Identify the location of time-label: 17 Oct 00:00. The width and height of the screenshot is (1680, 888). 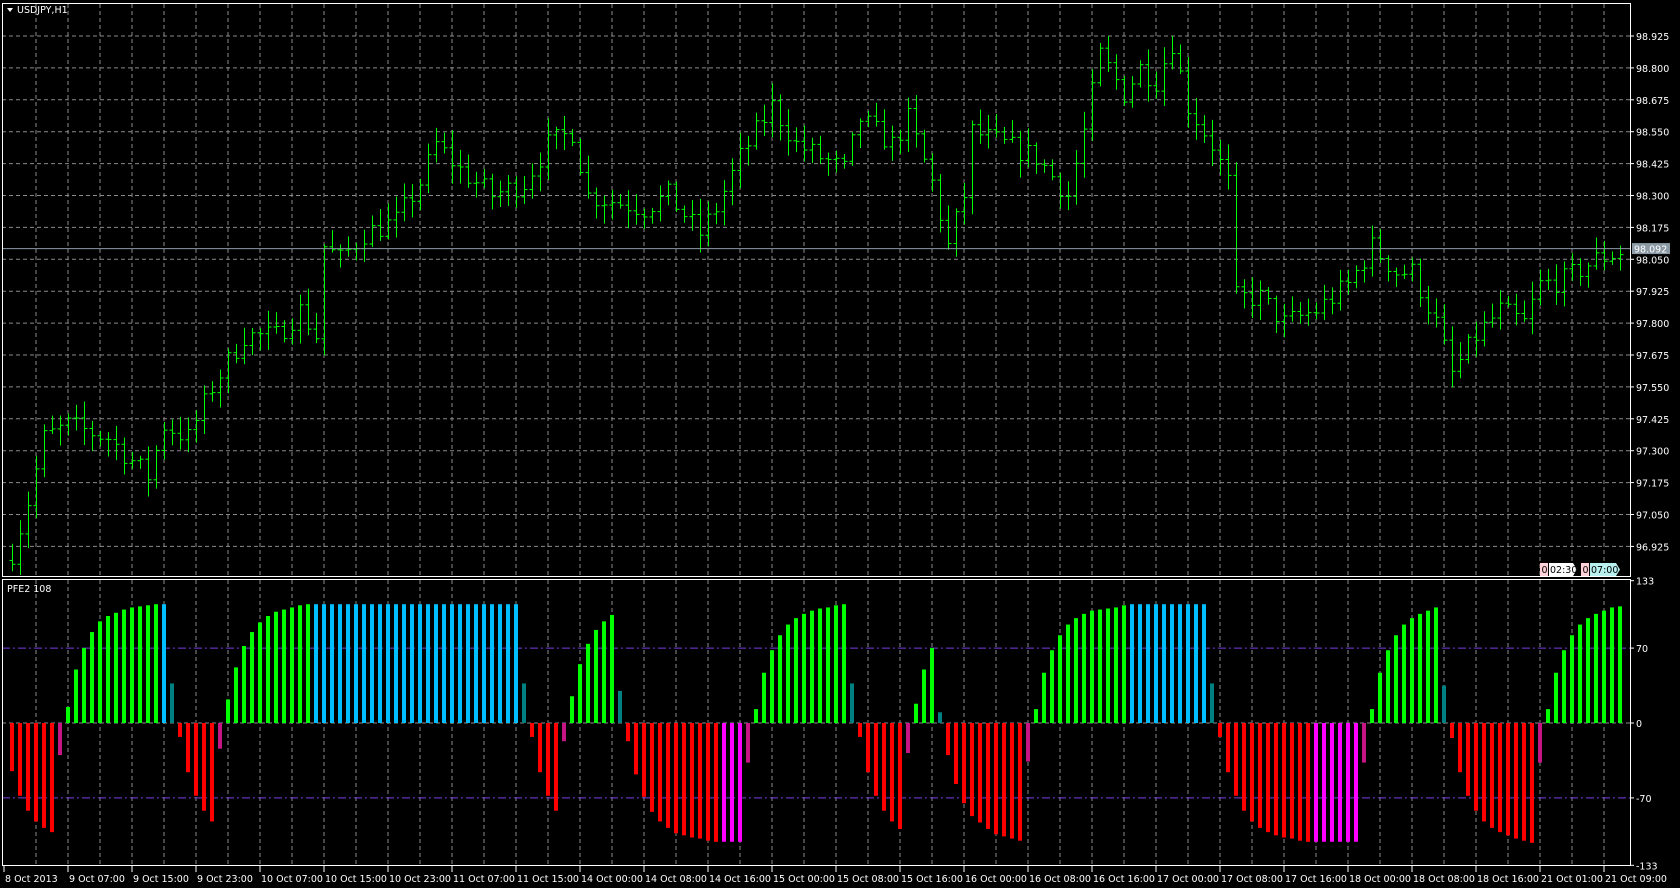
(1188, 879).